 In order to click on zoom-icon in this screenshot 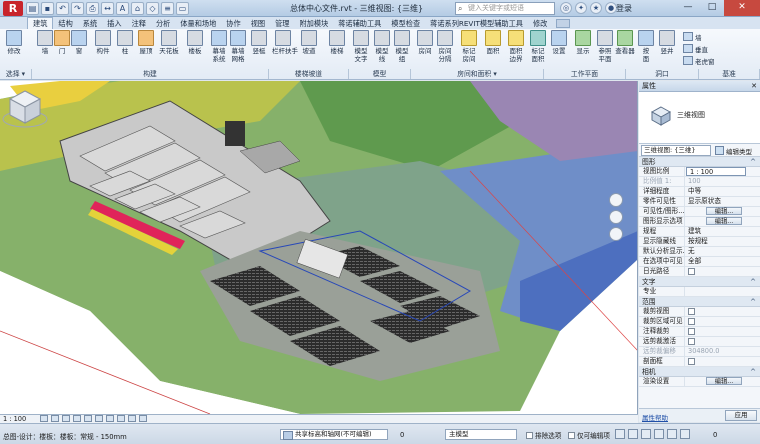, I will do `click(616, 217)`.